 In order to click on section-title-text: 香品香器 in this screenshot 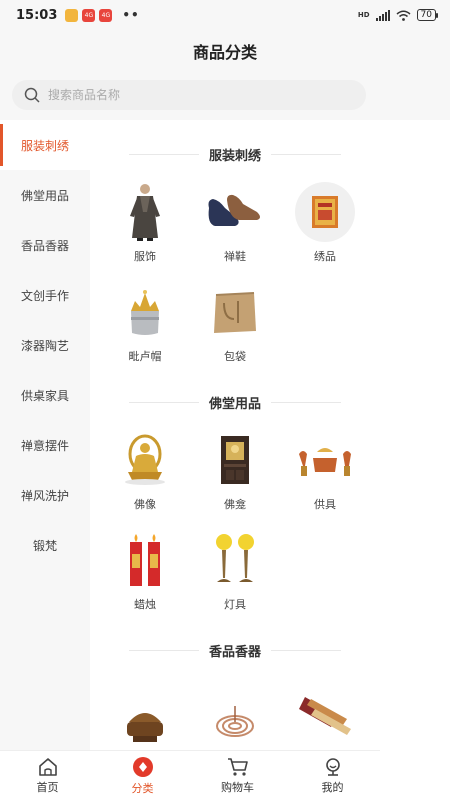, I will do `click(234, 652)`.